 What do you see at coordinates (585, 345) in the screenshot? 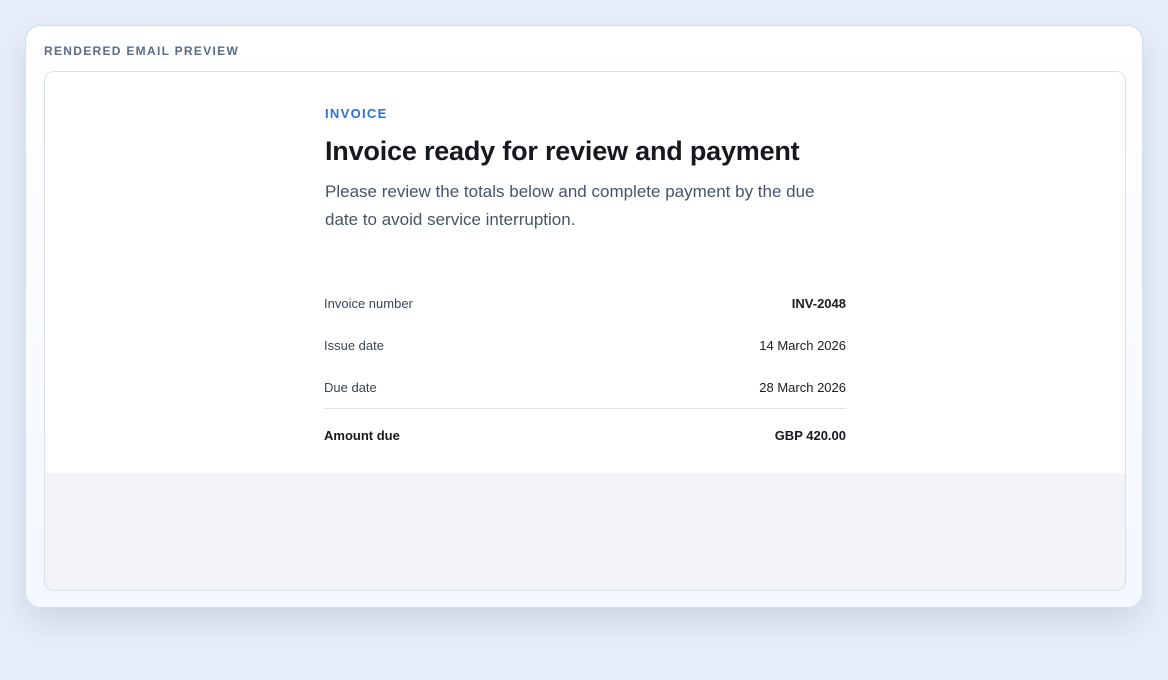
I see `summary-row-issue-date: Issue date 14 March 2026` at bounding box center [585, 345].